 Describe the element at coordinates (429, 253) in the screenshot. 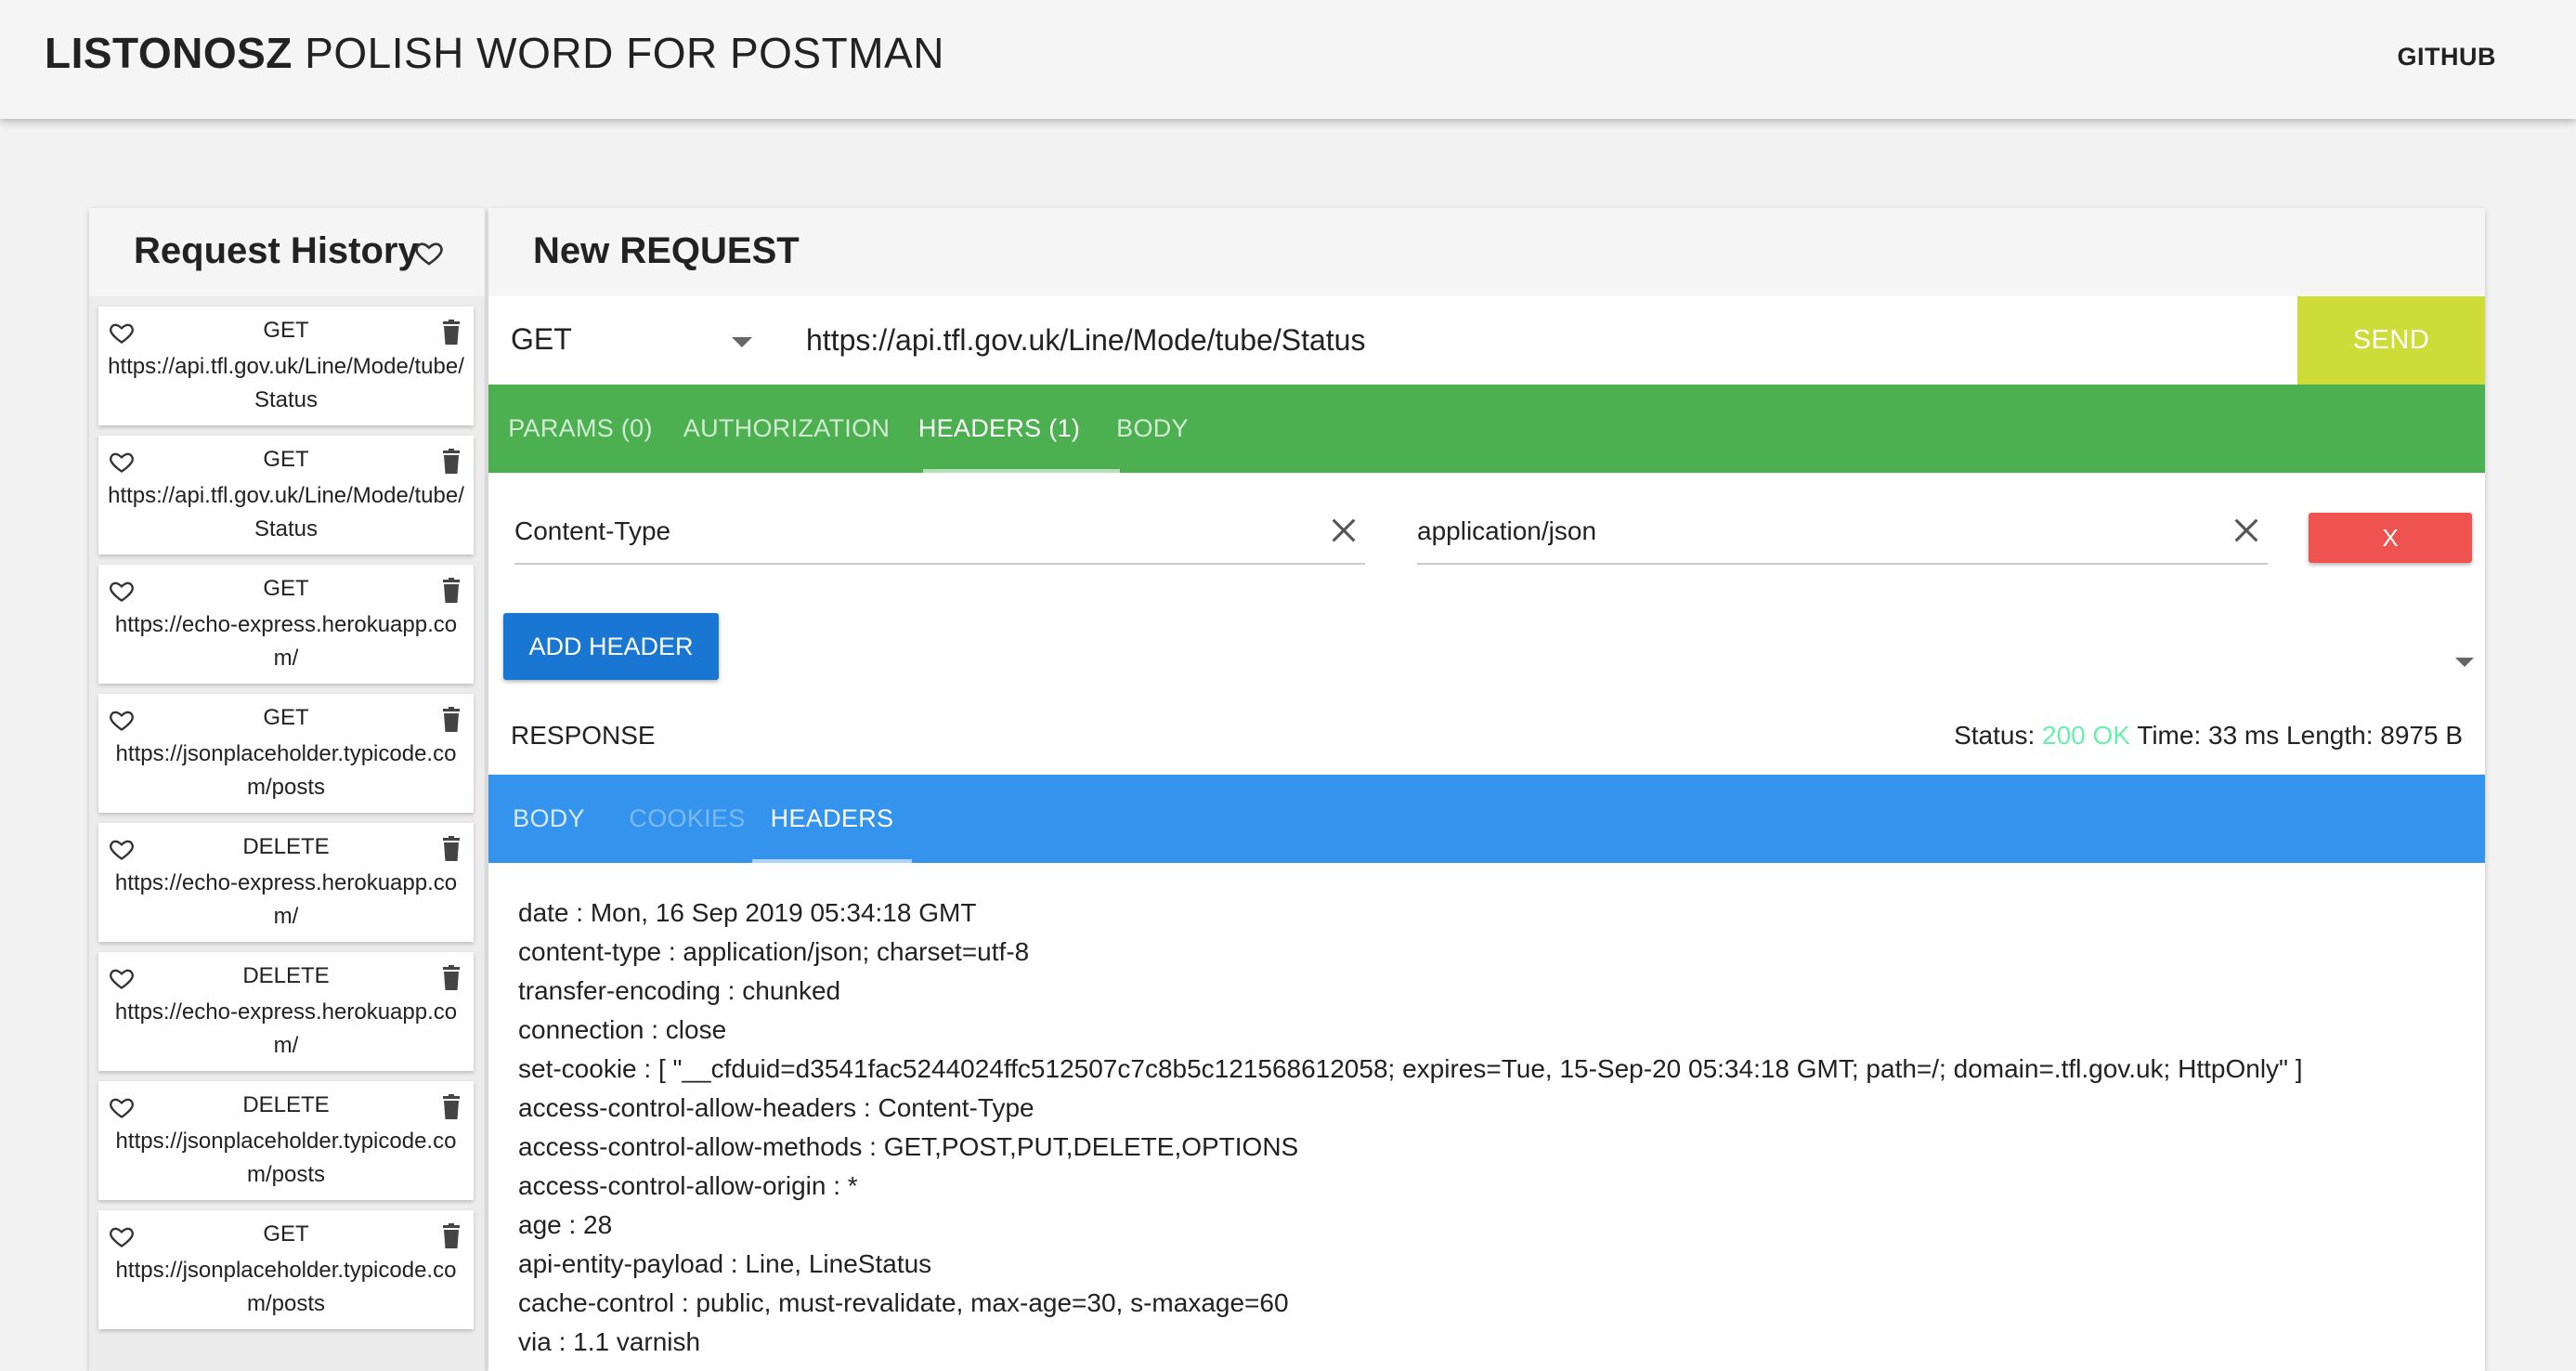

I see `heart-icon` at that location.